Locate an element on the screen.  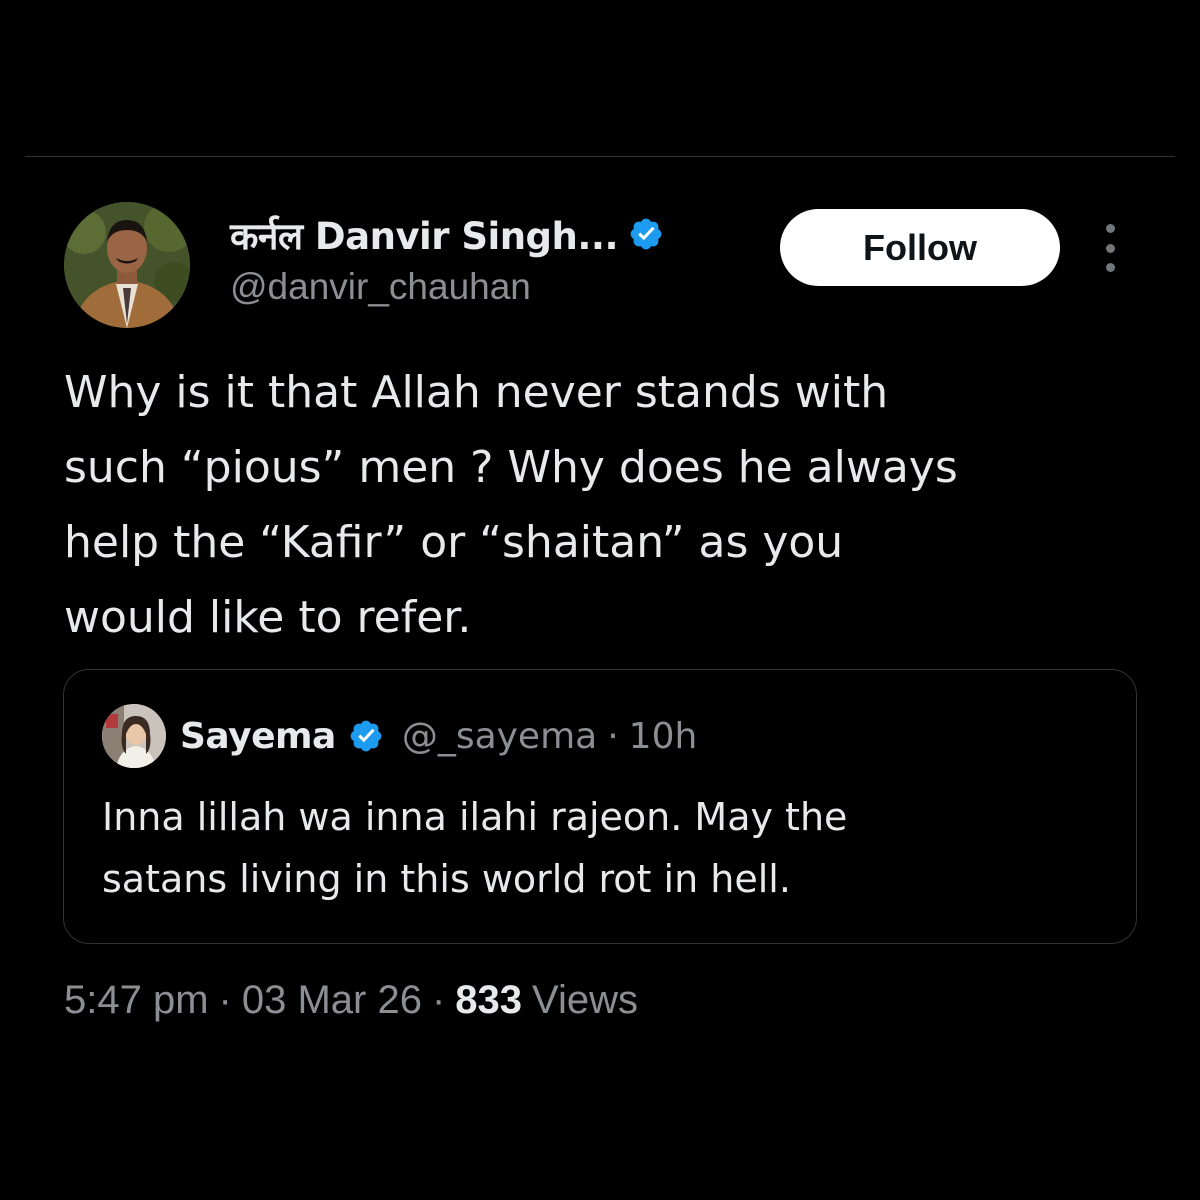
tweet-text-line: Why is it that Allah never stands with is located at coordinates (476, 392).